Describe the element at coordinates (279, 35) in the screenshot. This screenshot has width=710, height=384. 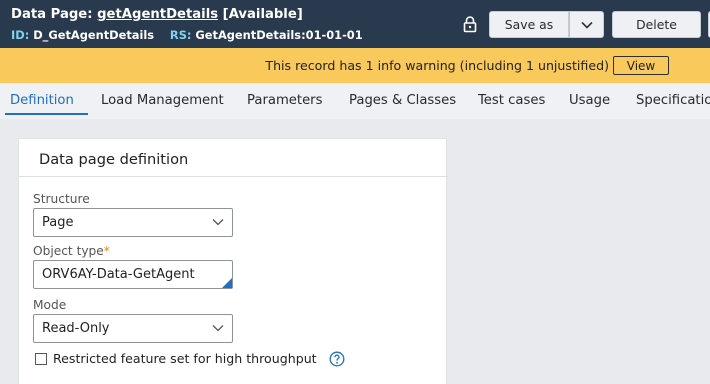
I see `rs-value: GetAgentDetails:01-01-01` at that location.